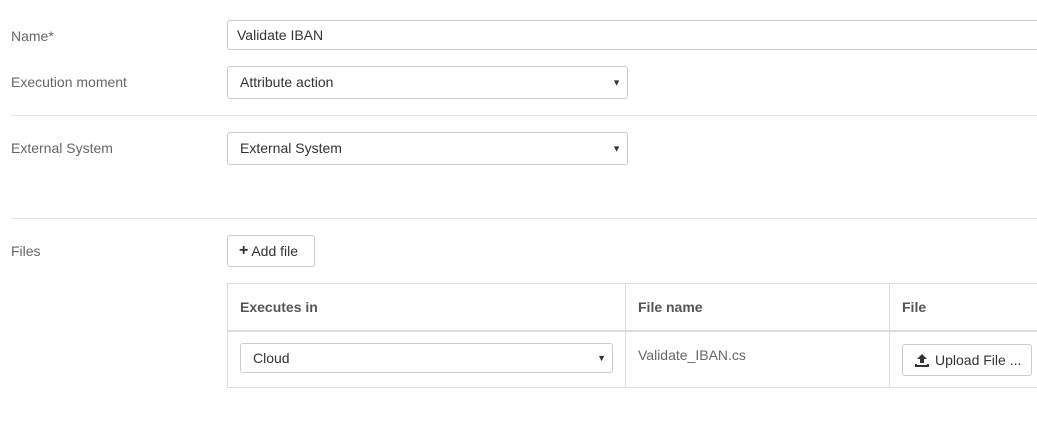  Describe the element at coordinates (244, 250) in the screenshot. I see `plus-icon: +` at that location.